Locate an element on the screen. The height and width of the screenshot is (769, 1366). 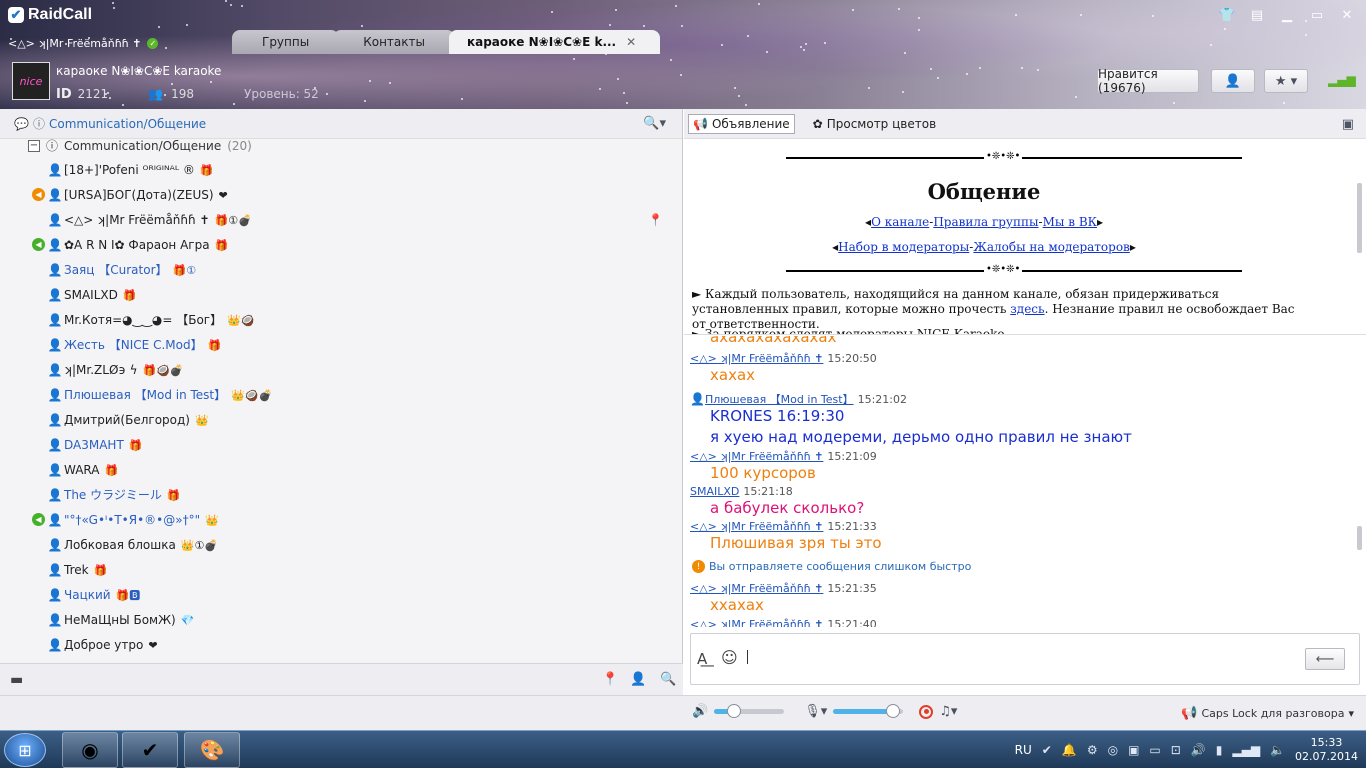
tab-channel: караоке N❀I❀C❀E k... ✕ is located at coordinates (554, 42).